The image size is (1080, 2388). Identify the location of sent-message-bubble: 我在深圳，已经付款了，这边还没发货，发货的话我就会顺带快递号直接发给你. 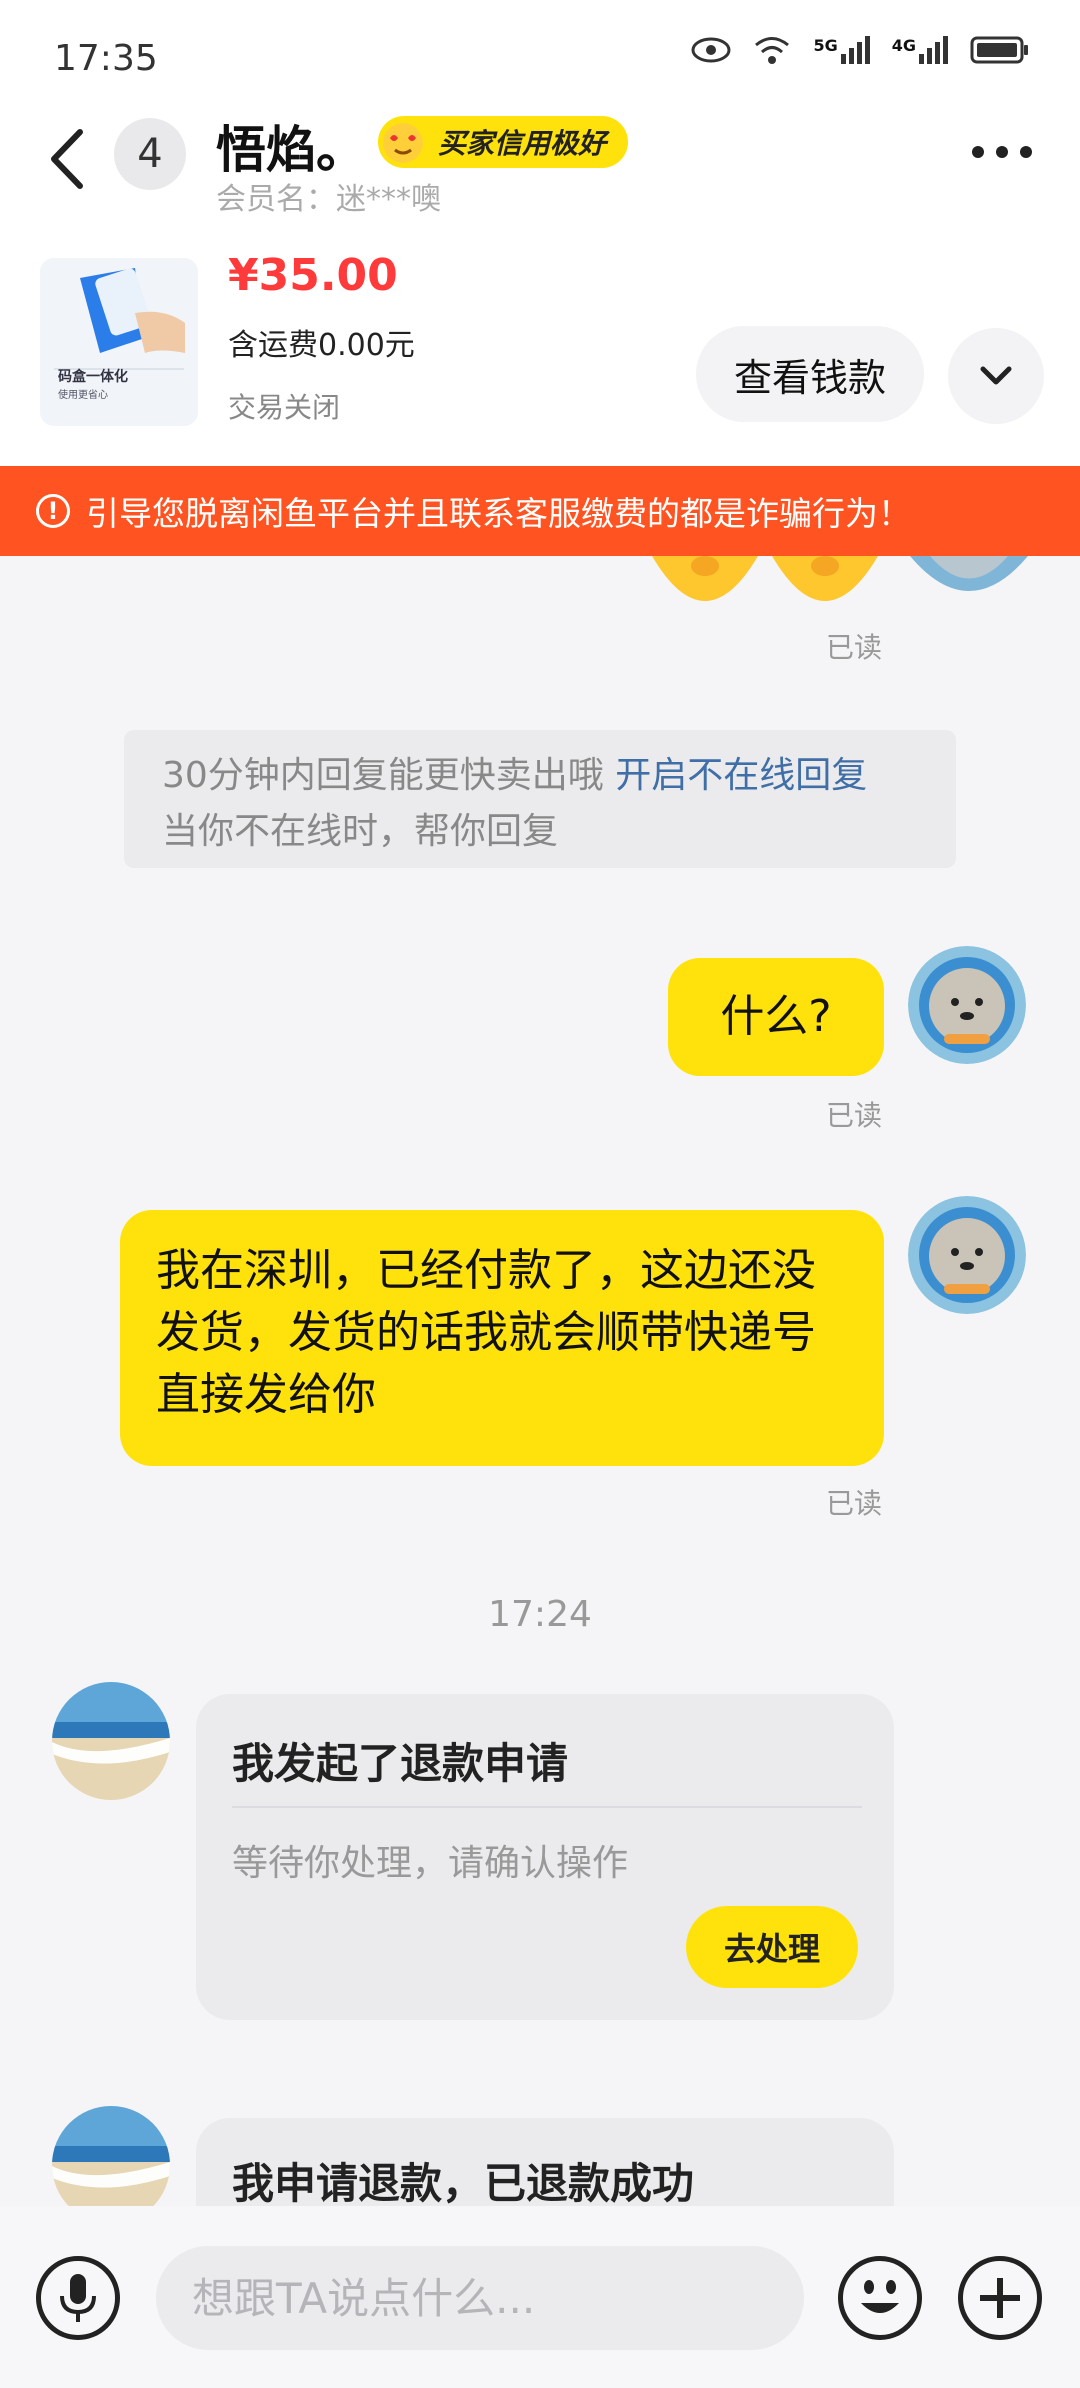
(502, 1338).